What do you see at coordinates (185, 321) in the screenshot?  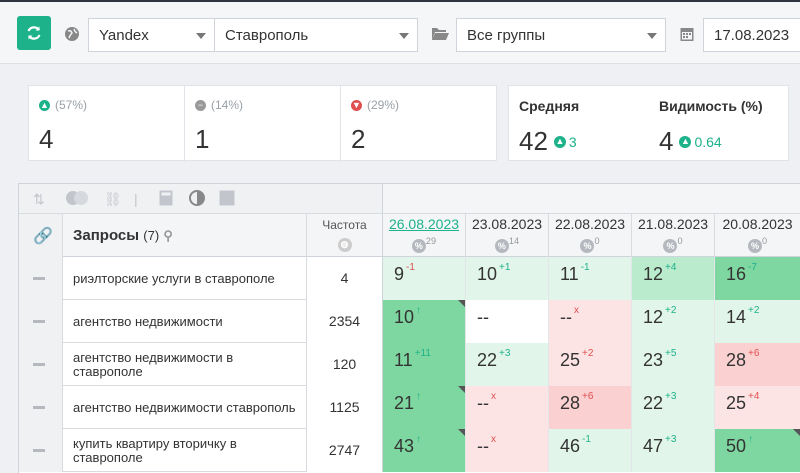 I see `query-cell: агентство недвижимости` at bounding box center [185, 321].